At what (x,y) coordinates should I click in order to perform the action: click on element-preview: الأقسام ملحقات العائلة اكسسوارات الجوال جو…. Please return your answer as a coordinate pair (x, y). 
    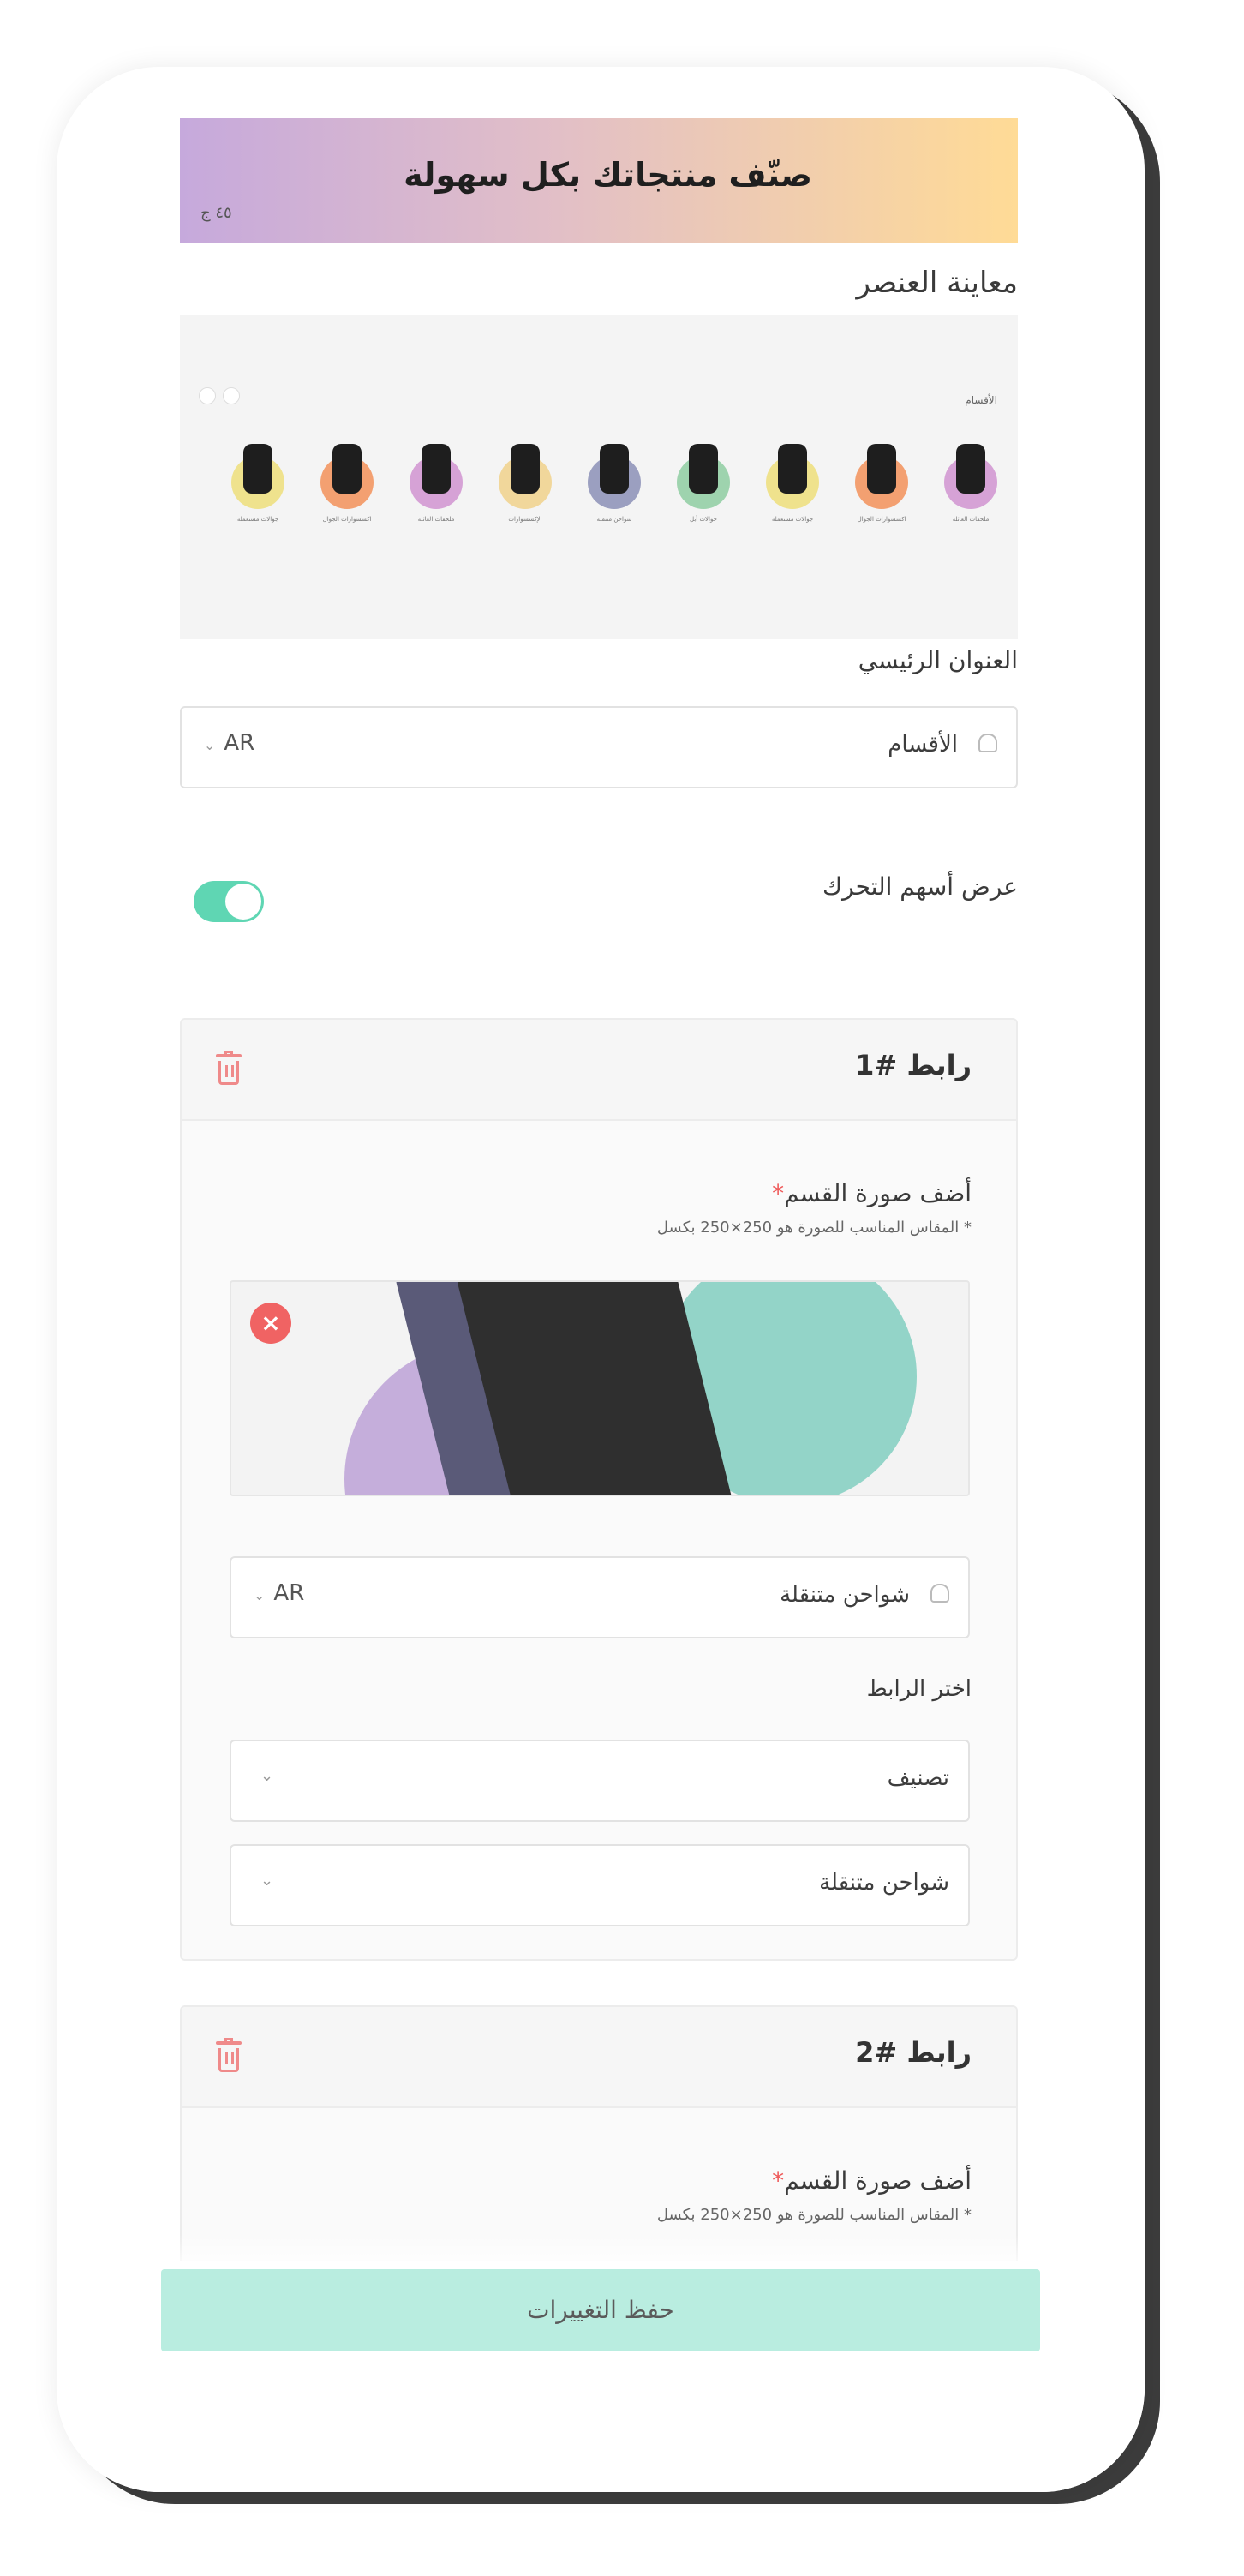
    Looking at the image, I should click on (599, 477).